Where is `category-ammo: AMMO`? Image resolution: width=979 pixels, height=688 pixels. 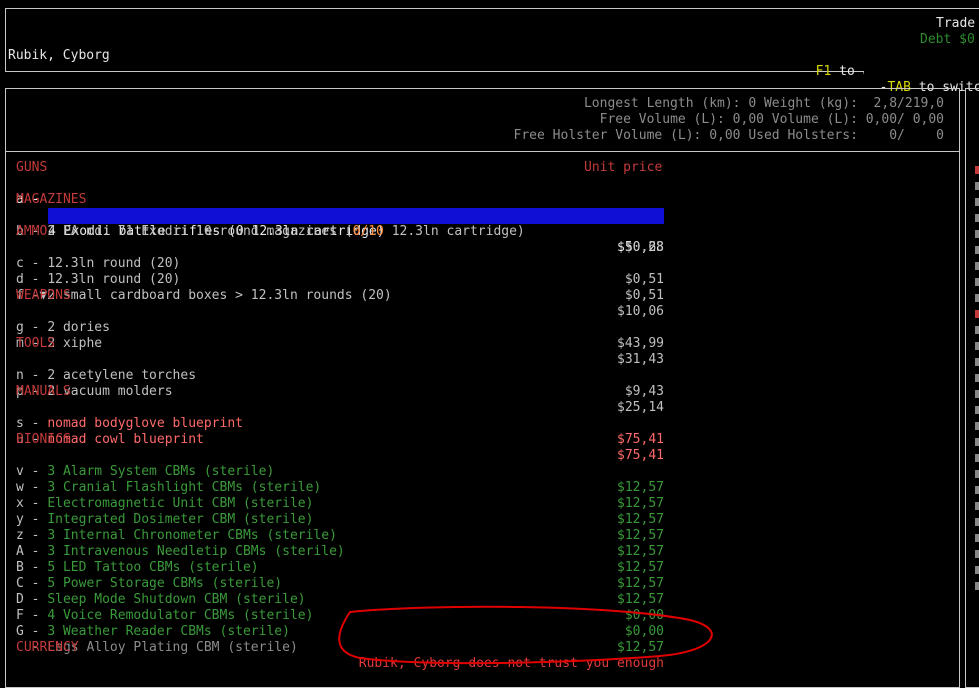
category-ammo: AMMO is located at coordinates (32, 231).